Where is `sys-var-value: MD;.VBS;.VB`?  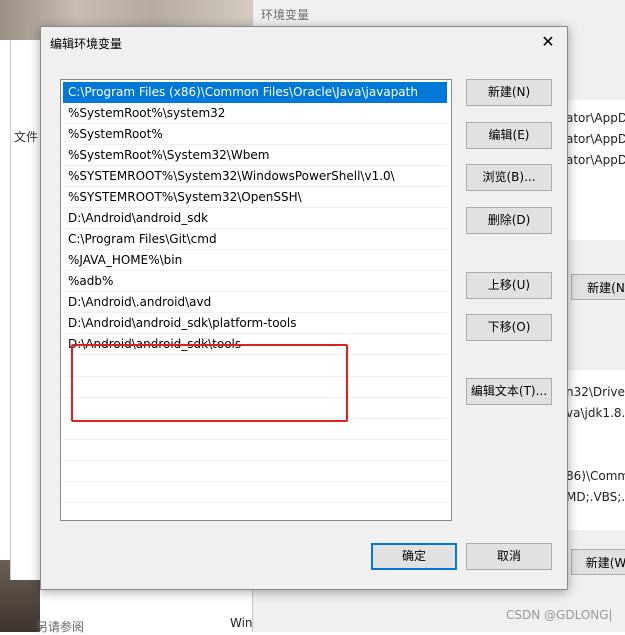 sys-var-value: MD;.VBS;.VB is located at coordinates (595, 497).